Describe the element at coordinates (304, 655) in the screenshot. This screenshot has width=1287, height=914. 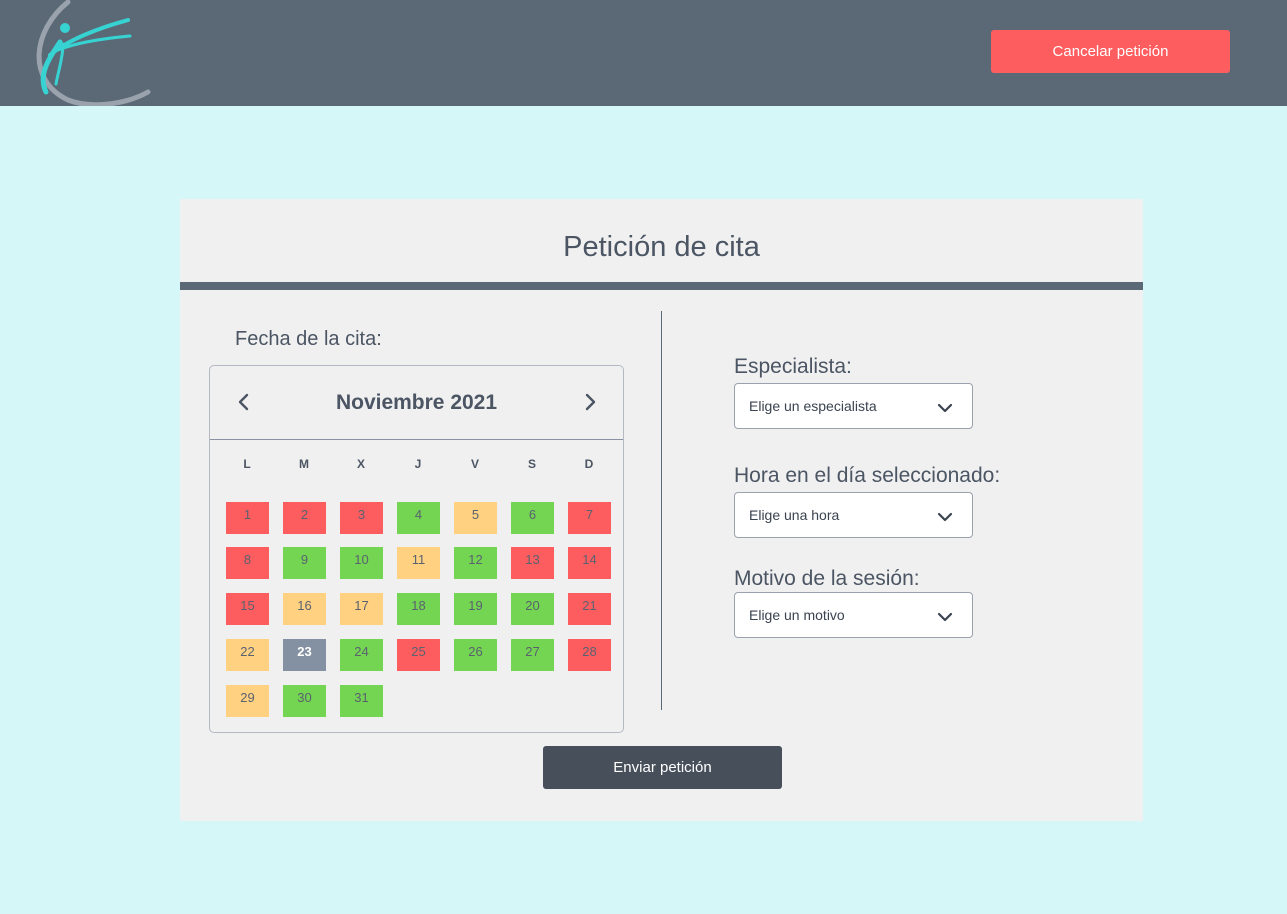
I see `calendar-day-selected: 23` at that location.